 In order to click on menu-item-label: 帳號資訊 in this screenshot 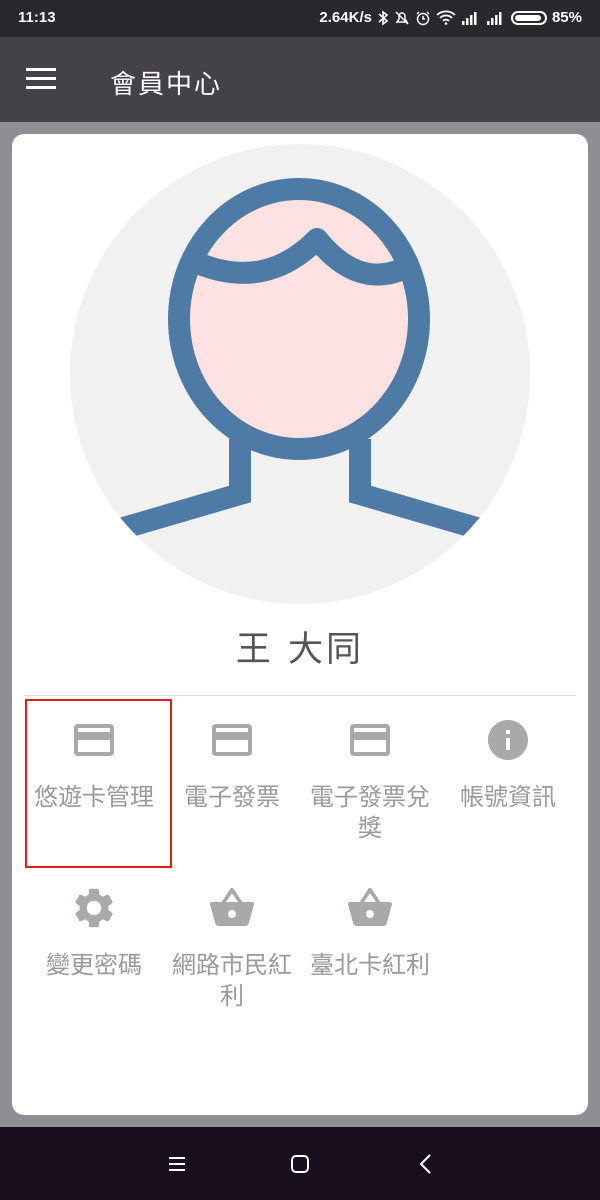, I will do `click(508, 797)`.